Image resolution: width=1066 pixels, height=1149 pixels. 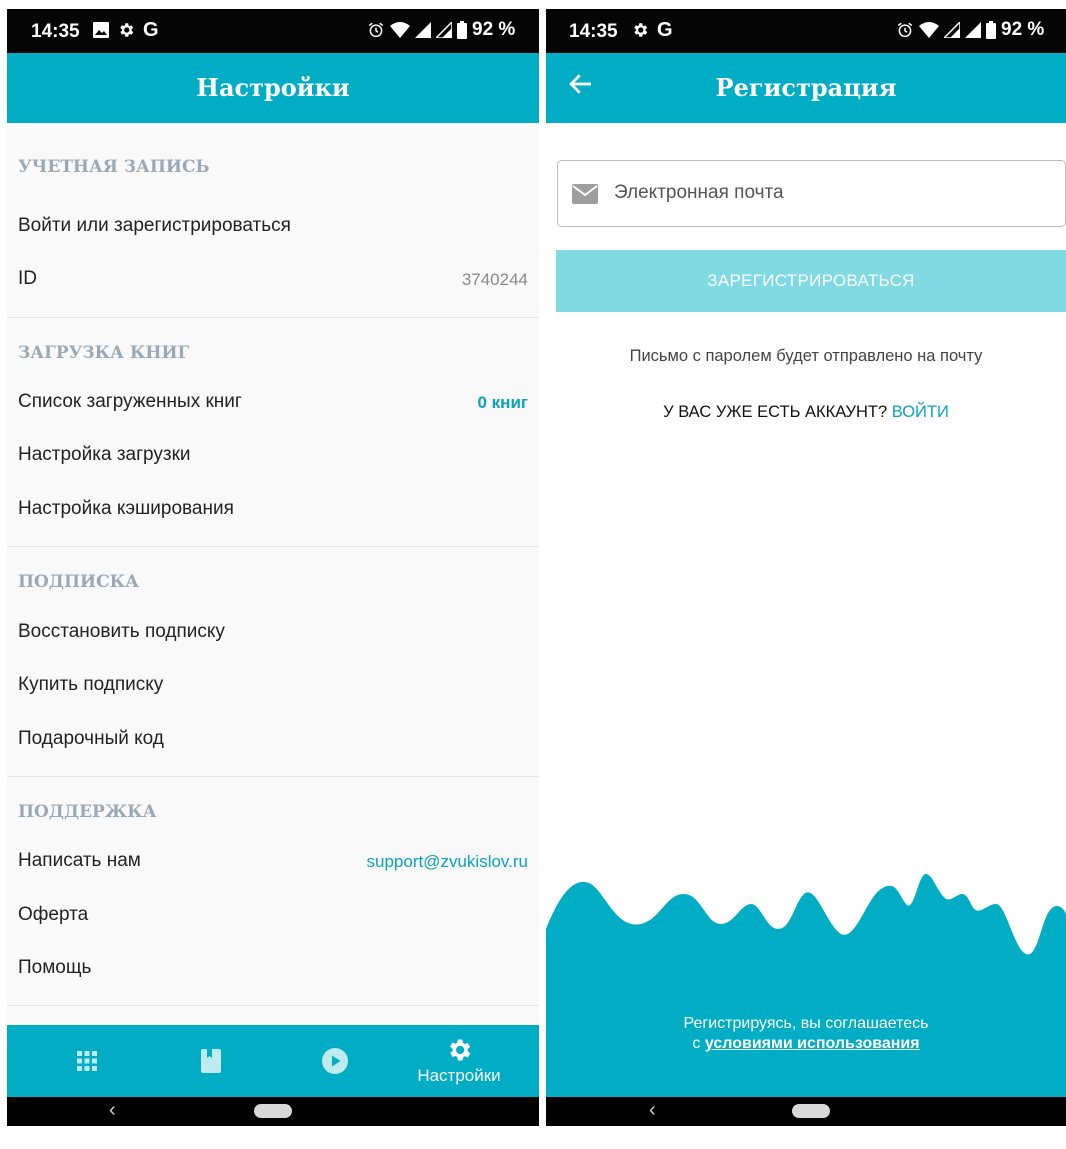 I want to click on row-offer: Оферта, so click(x=273, y=917).